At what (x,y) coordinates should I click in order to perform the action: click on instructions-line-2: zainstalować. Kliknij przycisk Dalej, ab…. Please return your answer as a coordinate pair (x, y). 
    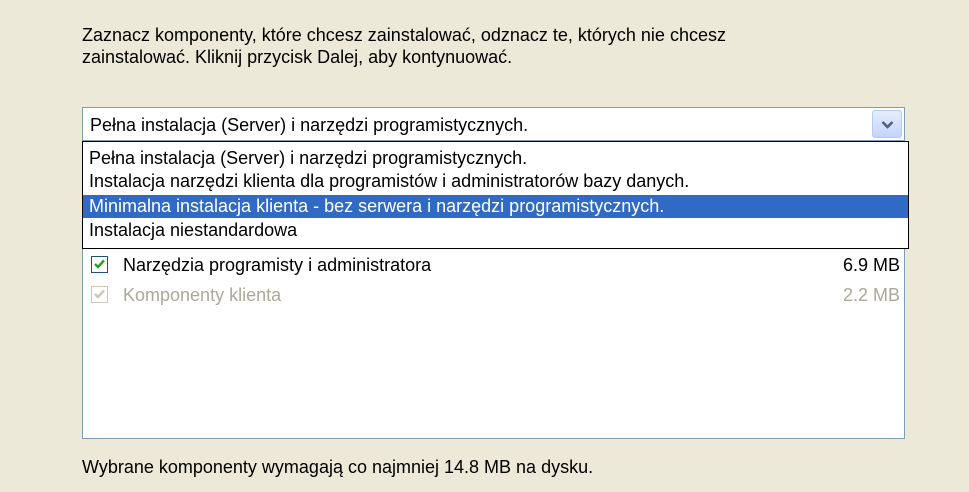
    Looking at the image, I should click on (297, 57).